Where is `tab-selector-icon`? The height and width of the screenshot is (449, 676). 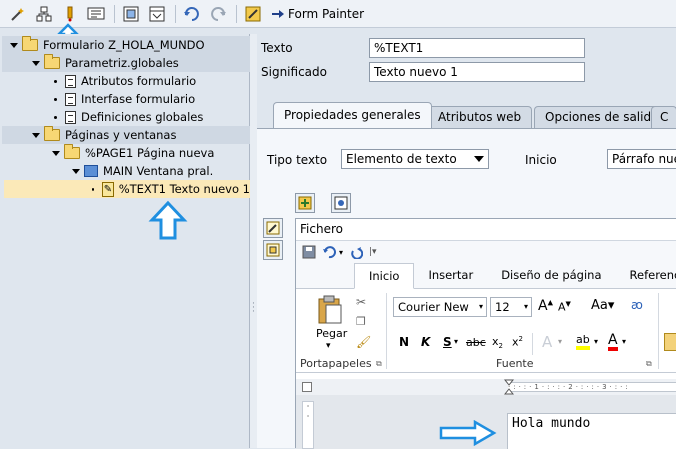 tab-selector-icon is located at coordinates (307, 387).